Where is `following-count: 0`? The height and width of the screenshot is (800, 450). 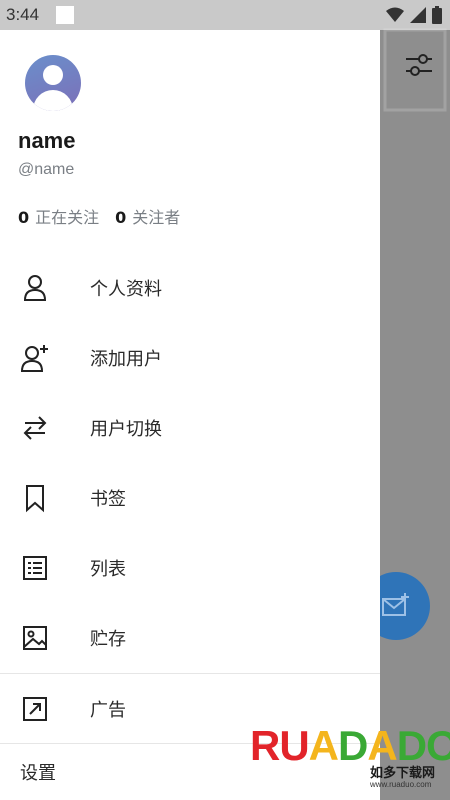 following-count: 0 is located at coordinates (24, 217).